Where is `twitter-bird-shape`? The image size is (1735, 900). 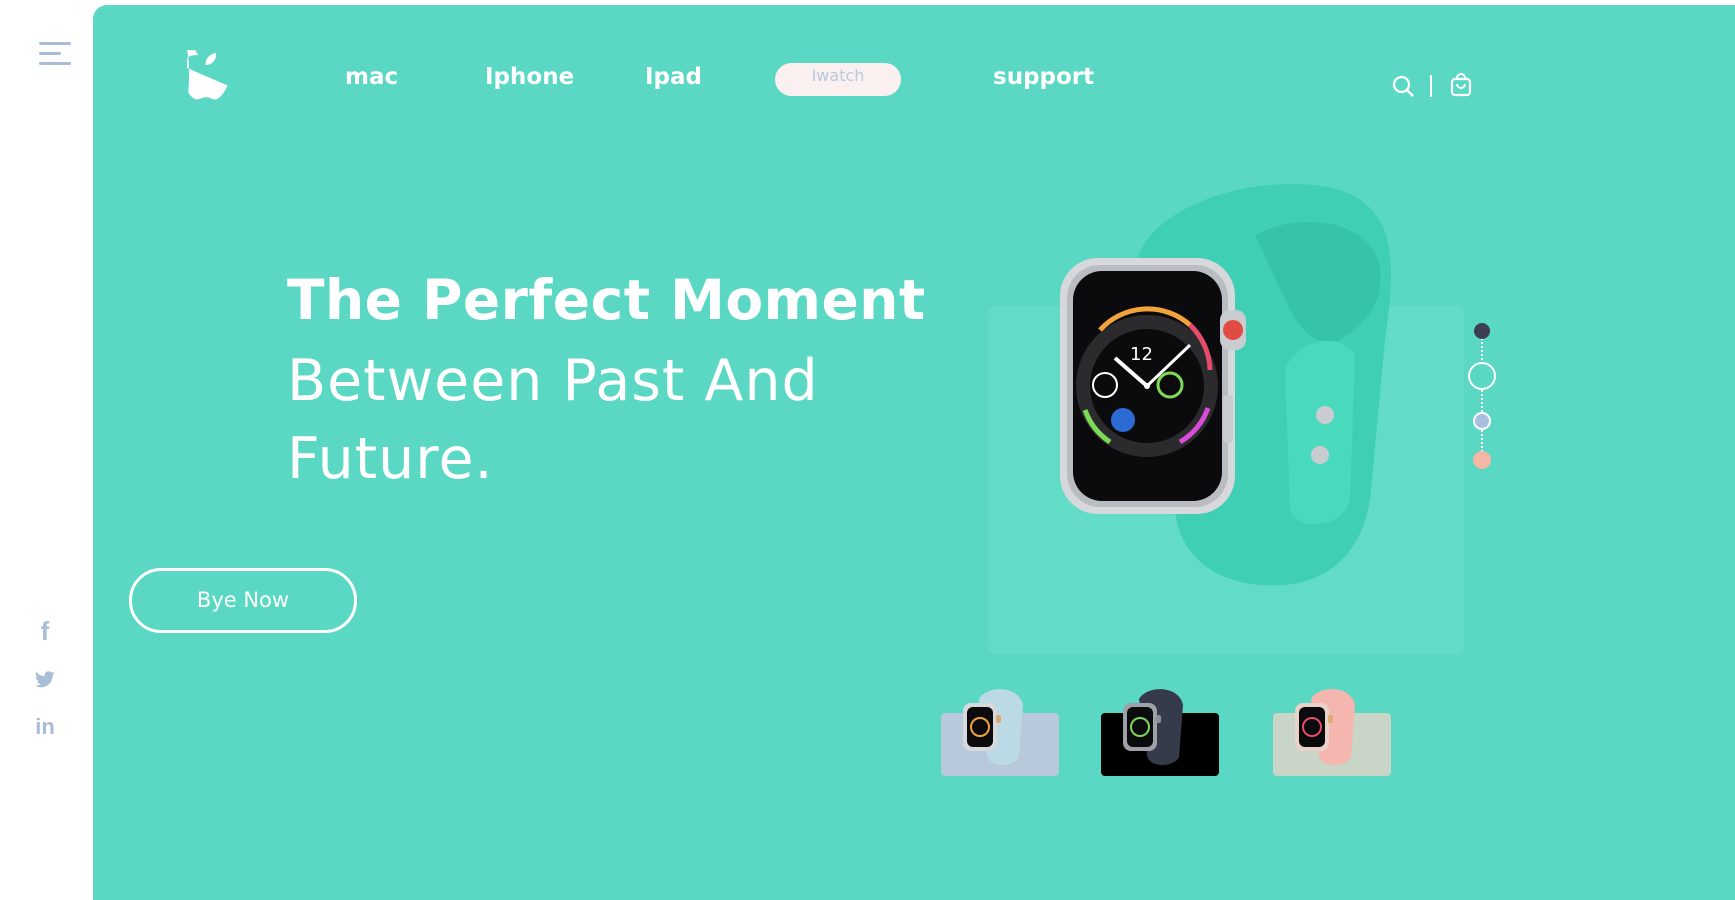 twitter-bird-shape is located at coordinates (45, 678).